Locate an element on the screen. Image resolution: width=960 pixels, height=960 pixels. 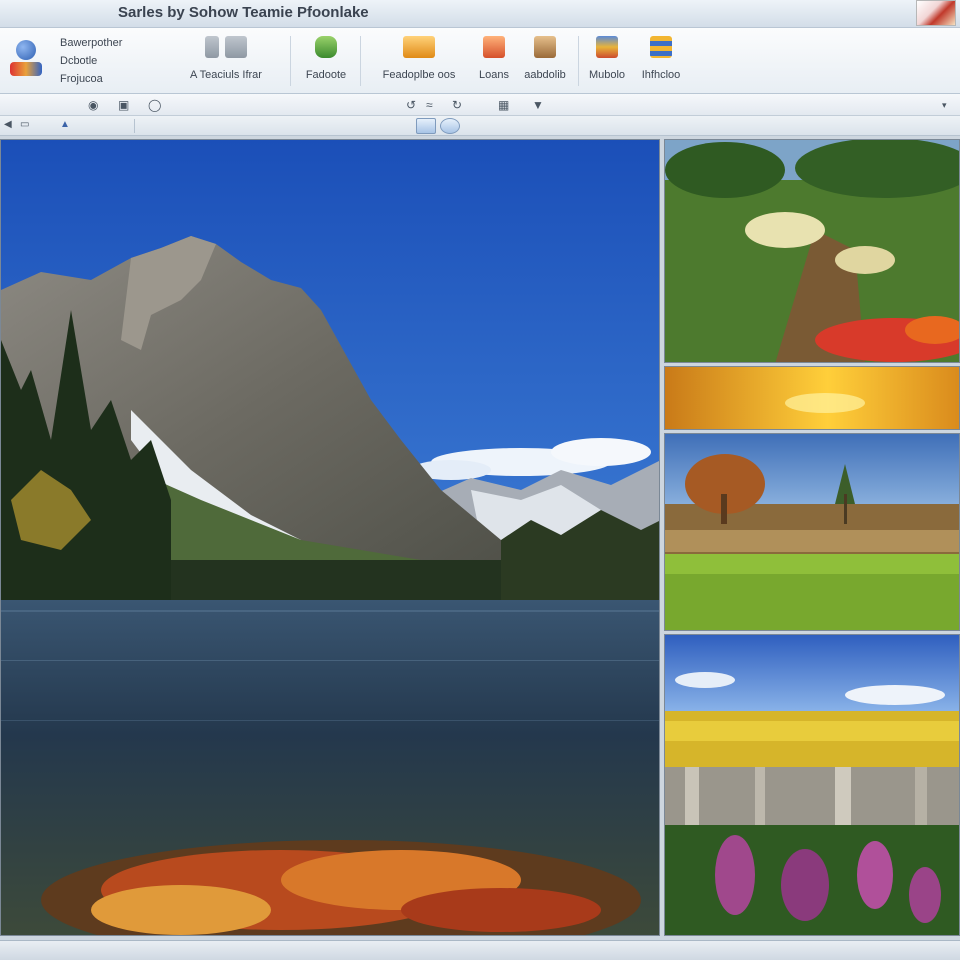
app-menu-button is located at coordinates (26, 60).